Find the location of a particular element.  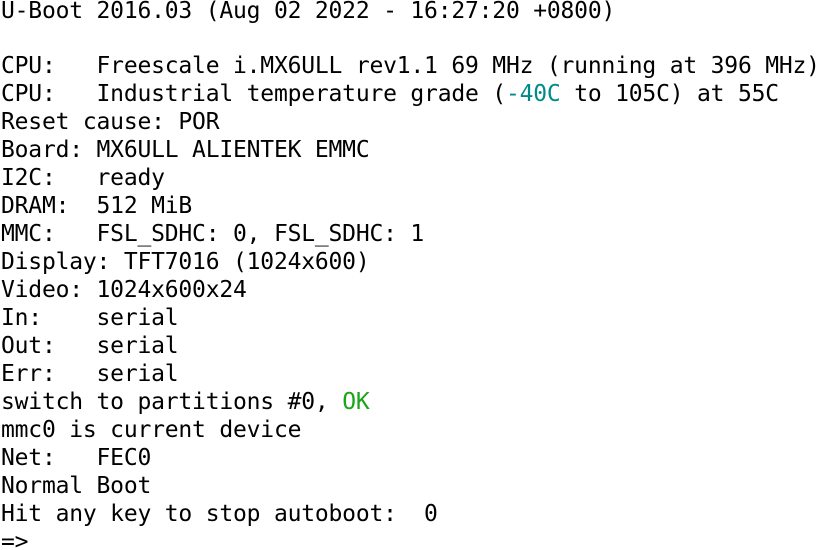

video-line: Video: 1024x600x24 is located at coordinates (124, 290).